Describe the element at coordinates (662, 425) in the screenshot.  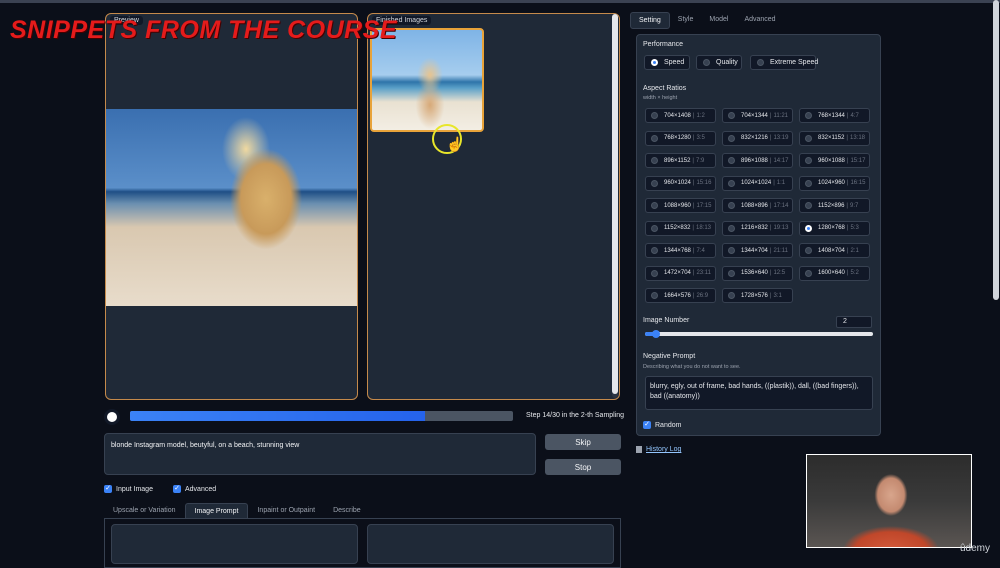
I see `random-checkbox: ✓ Random` at that location.